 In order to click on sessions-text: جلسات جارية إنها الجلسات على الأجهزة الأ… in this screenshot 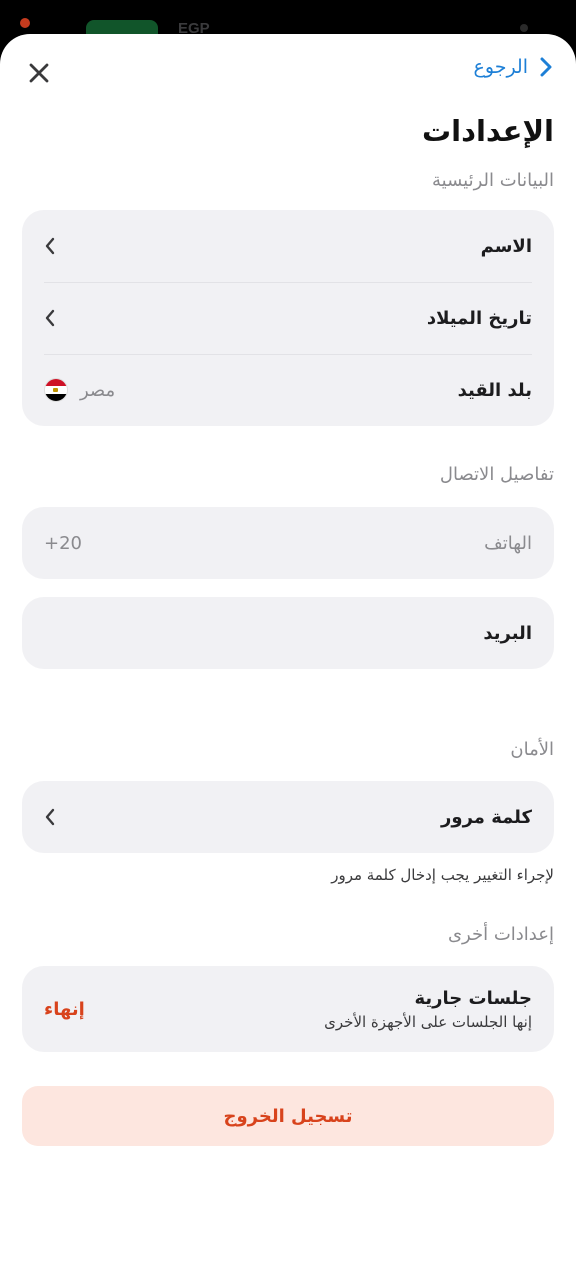, I will do `click(428, 1009)`.